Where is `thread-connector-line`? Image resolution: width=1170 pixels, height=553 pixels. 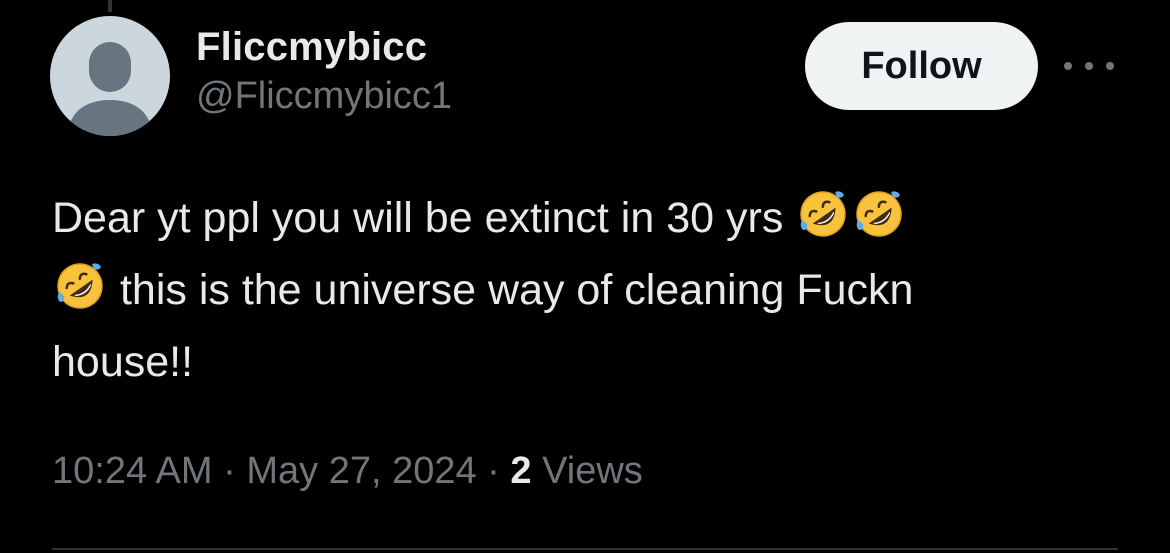 thread-connector-line is located at coordinates (110, 6).